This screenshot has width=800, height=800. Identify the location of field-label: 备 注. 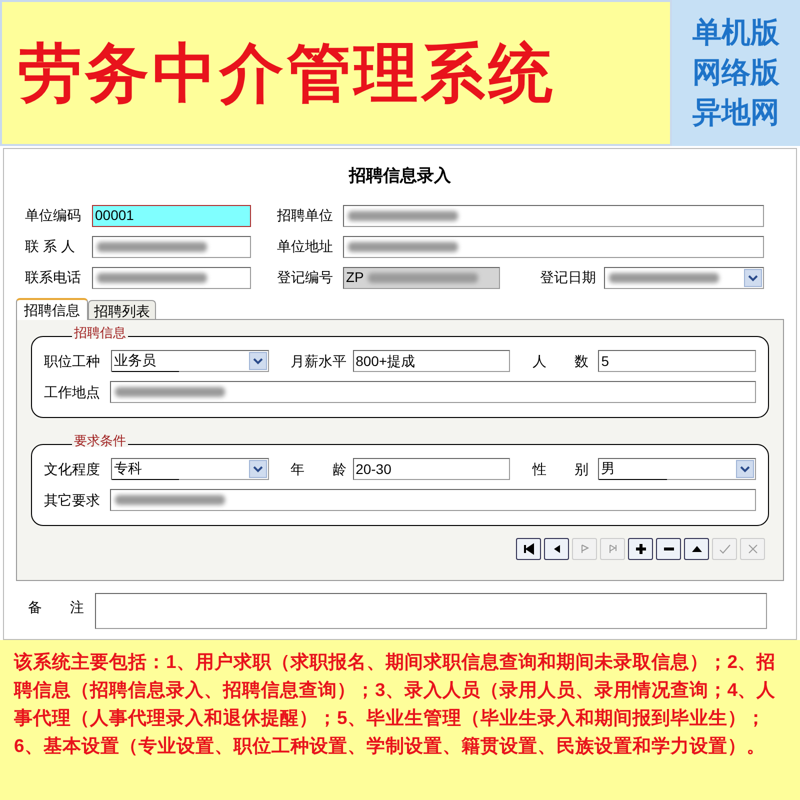
(56, 607).